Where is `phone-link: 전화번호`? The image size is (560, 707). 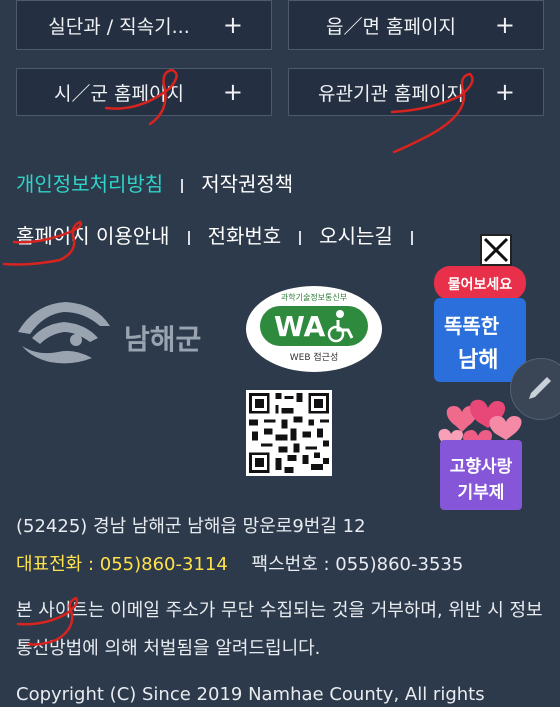 phone-link: 전화번호 is located at coordinates (245, 236).